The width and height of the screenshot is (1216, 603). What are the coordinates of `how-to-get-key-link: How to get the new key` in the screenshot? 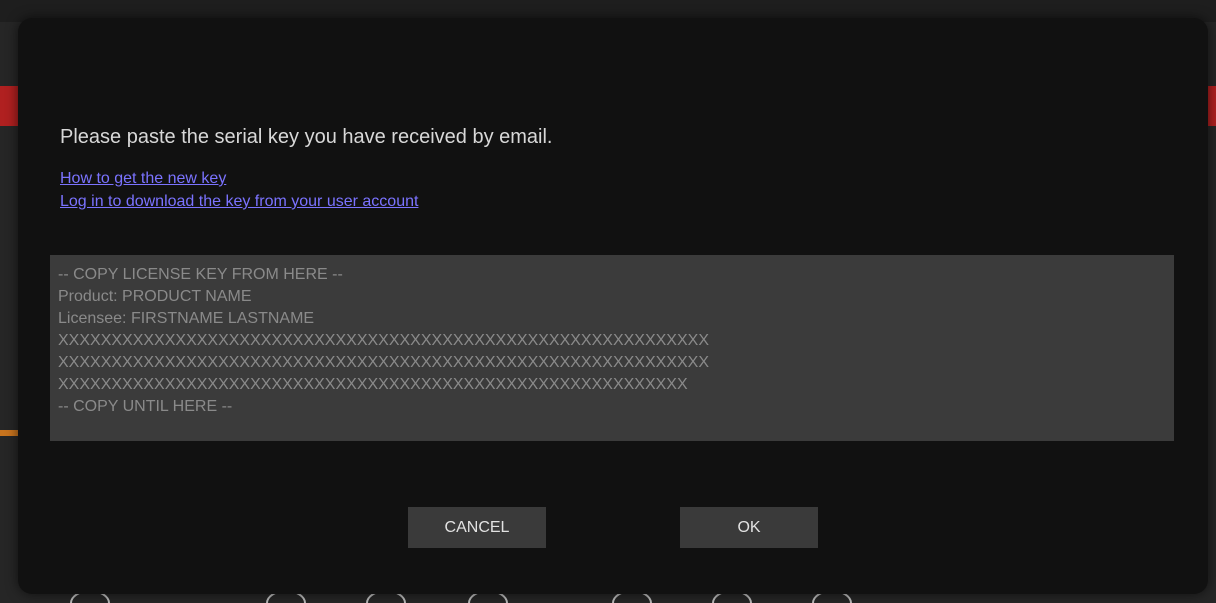 It's located at (239, 179).